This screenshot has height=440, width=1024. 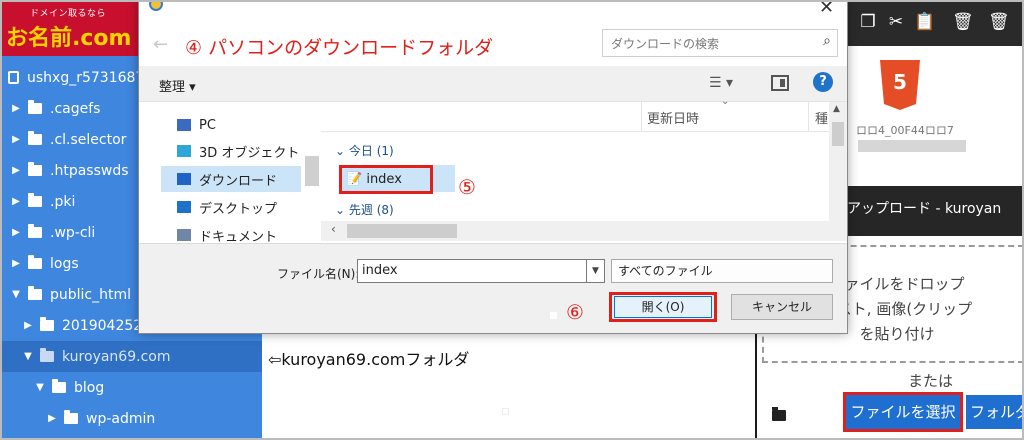 What do you see at coordinates (821, 117) in the screenshot?
I see `column-type: 種` at bounding box center [821, 117].